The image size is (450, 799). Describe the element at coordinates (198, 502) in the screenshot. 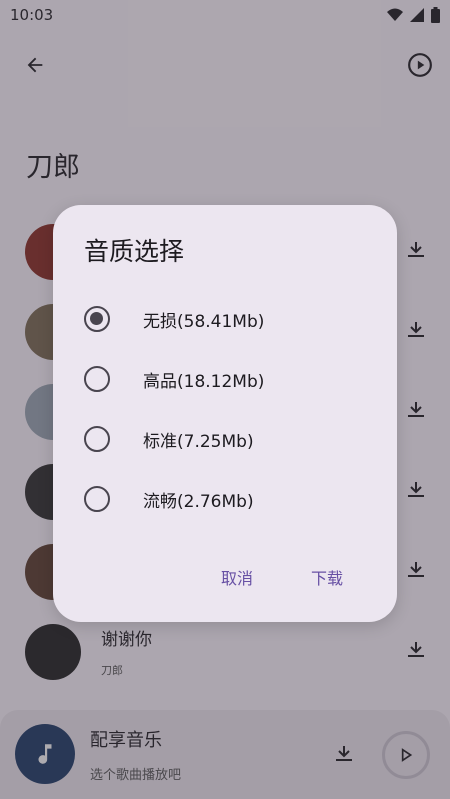

I see `option-label: 流畅(2.76Mb)` at that location.